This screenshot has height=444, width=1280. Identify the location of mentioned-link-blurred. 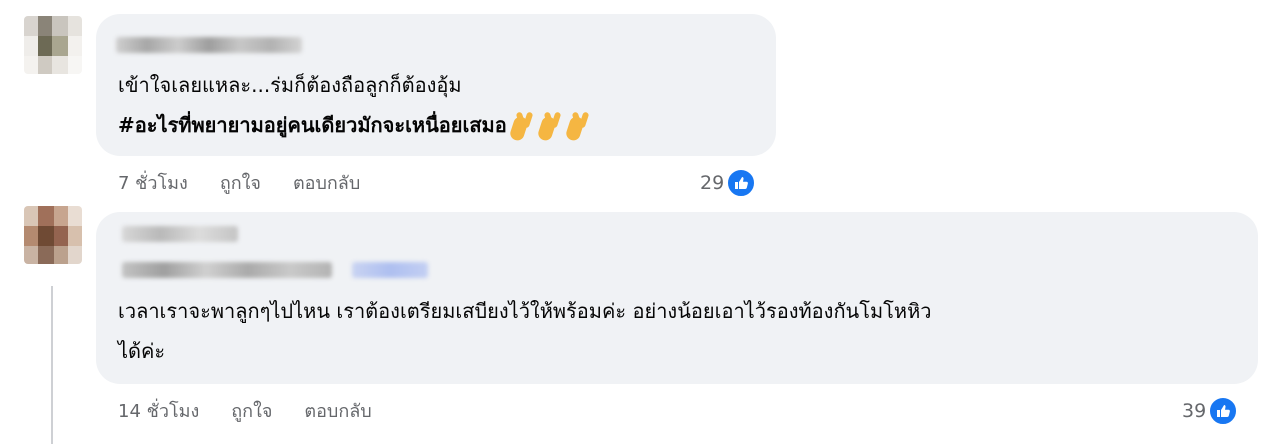
(390, 270).